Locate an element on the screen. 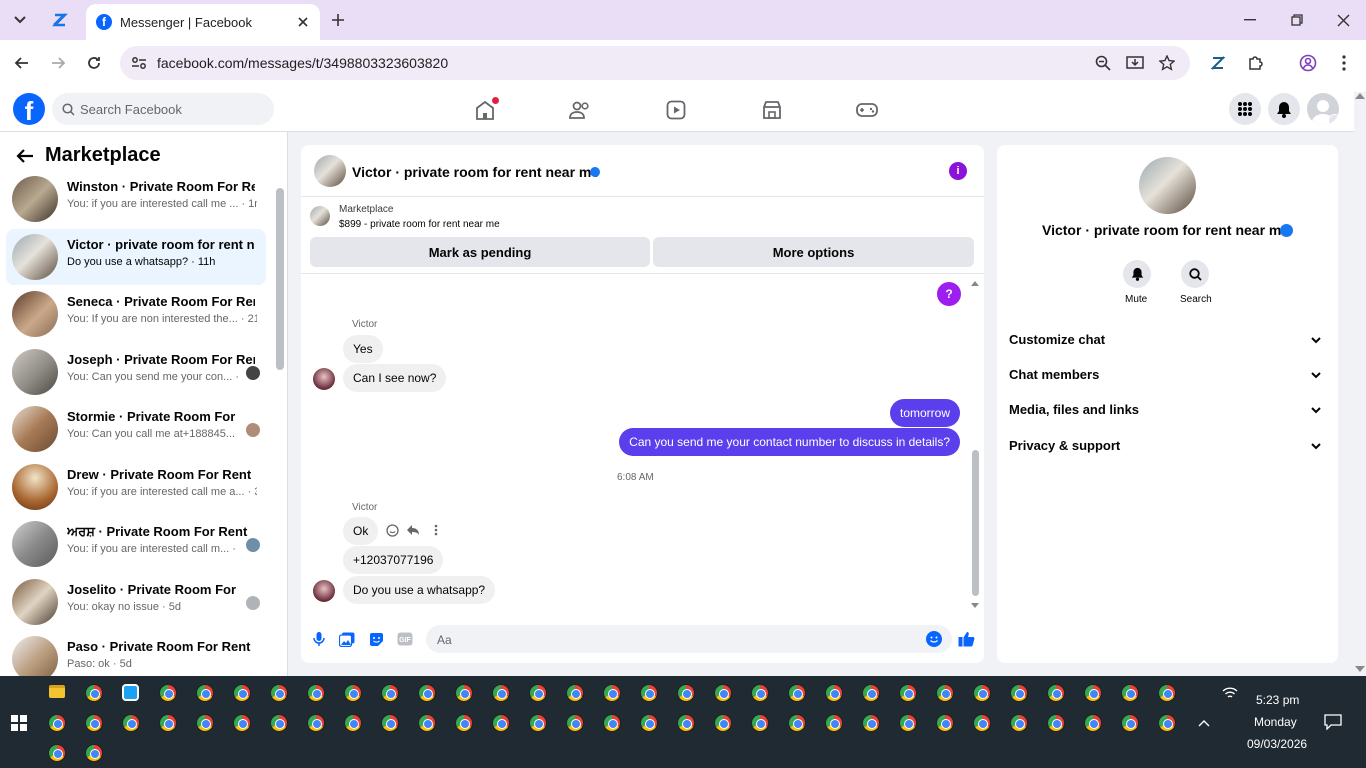 The height and width of the screenshot is (768, 1366). message-bubble-outgoing: tomorrow is located at coordinates (924, 413).